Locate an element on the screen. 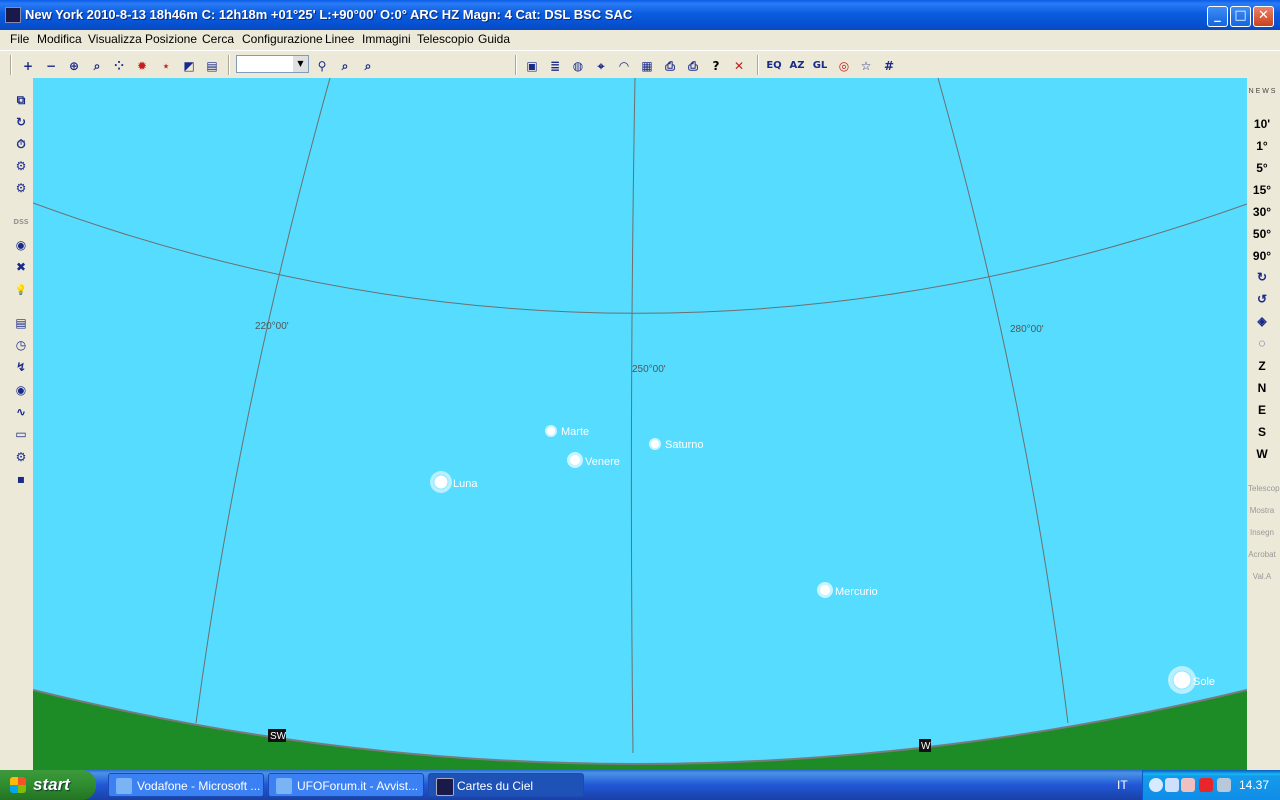 The image size is (1280, 800). menu-cerca: Cerca is located at coordinates (218, 39).